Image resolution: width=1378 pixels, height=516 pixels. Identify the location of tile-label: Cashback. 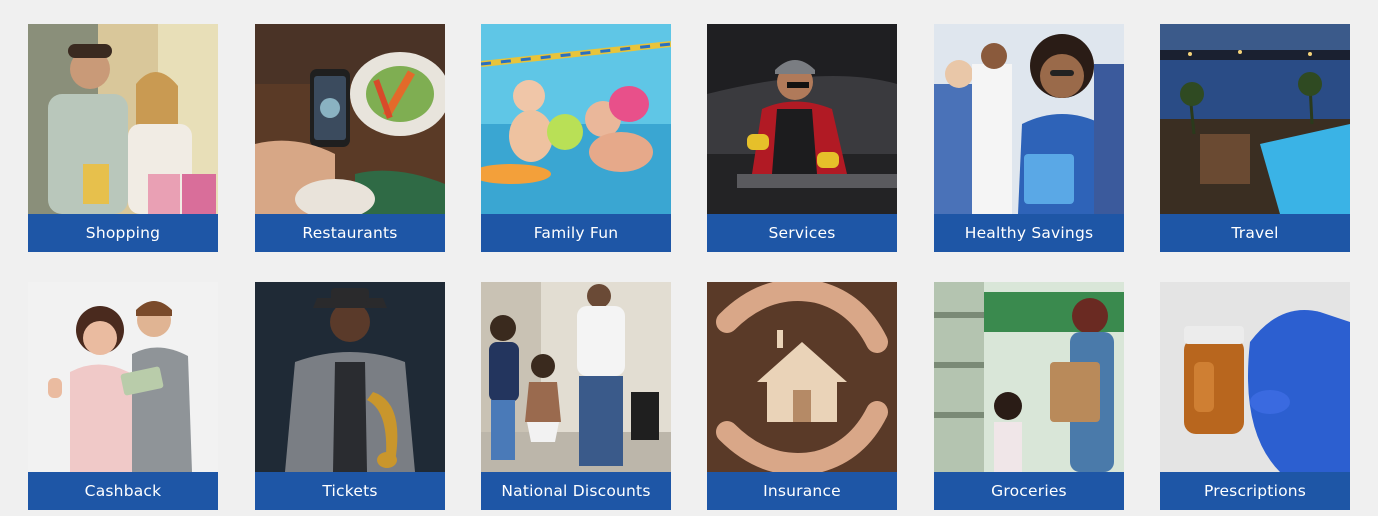
(123, 491).